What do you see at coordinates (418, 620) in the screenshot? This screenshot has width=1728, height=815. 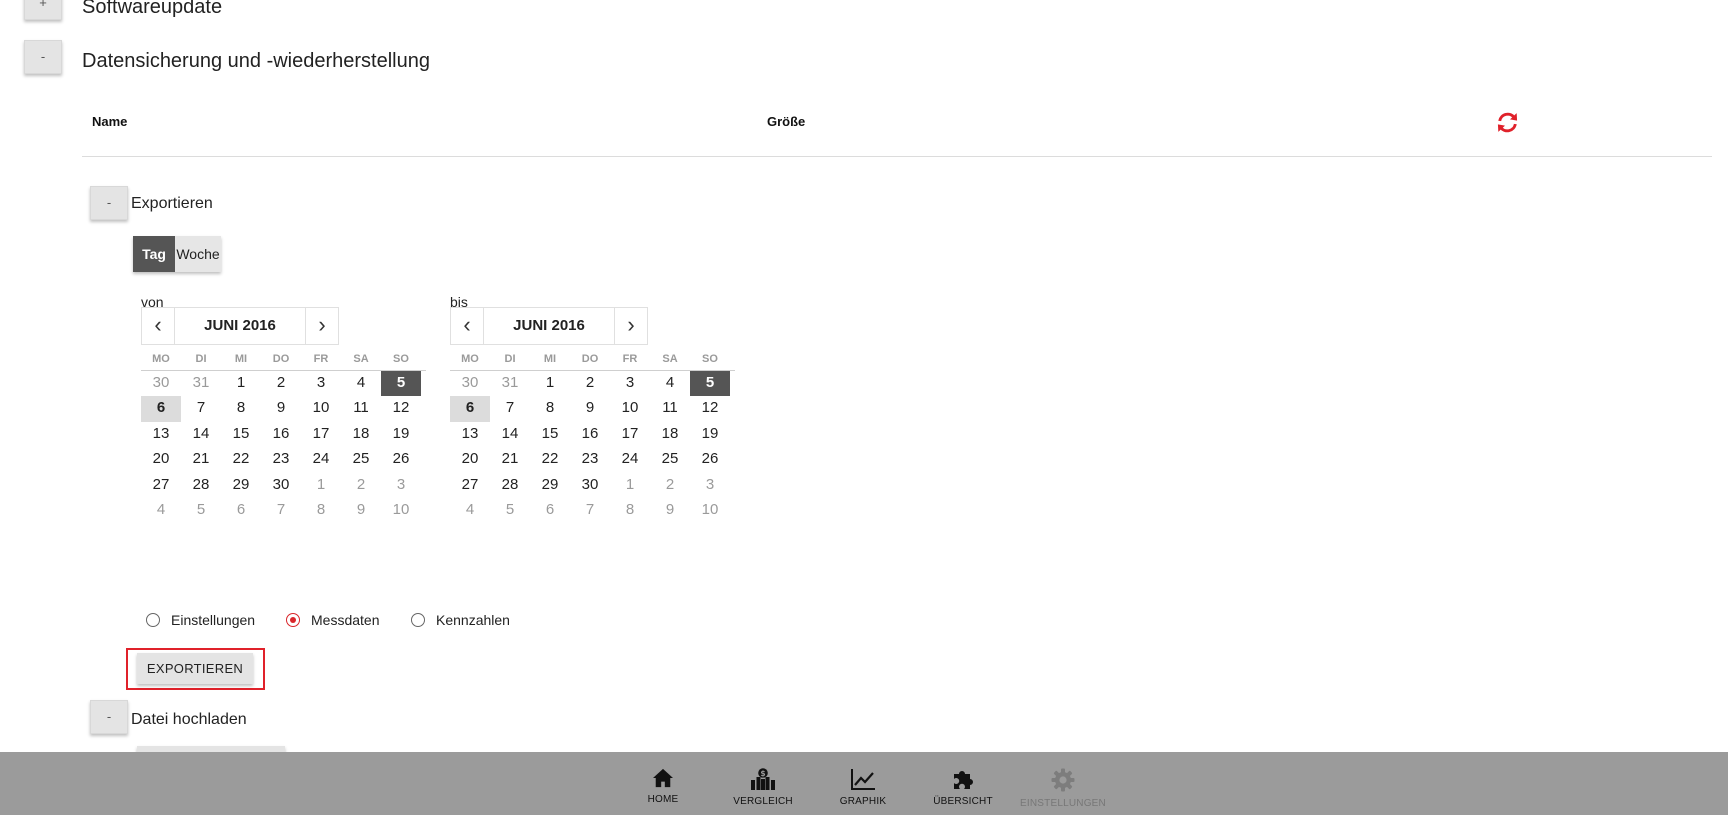 I see `radio-kennzahlen` at bounding box center [418, 620].